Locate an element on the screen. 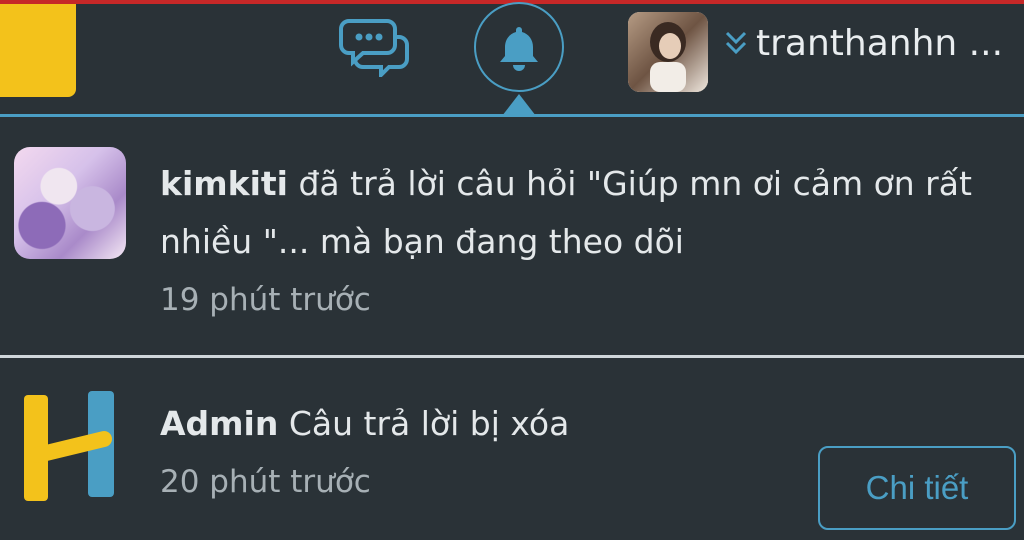 The height and width of the screenshot is (540, 1024). notification-time: 19 phút trước is located at coordinates (265, 300).